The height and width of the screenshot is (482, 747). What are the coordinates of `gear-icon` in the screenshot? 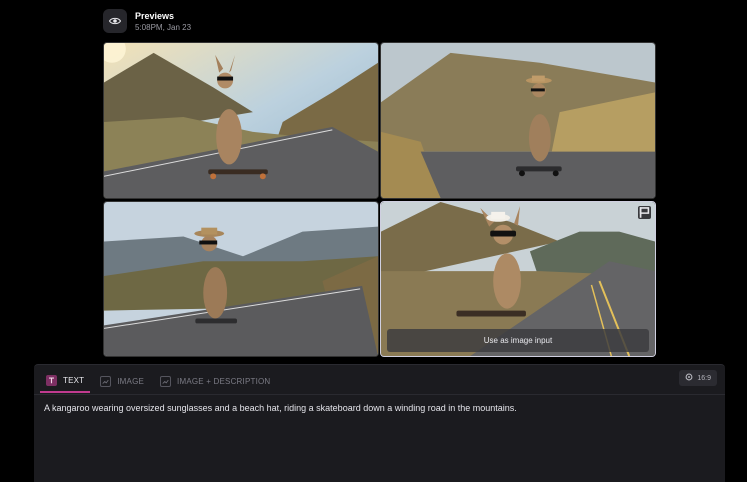 It's located at (689, 378).